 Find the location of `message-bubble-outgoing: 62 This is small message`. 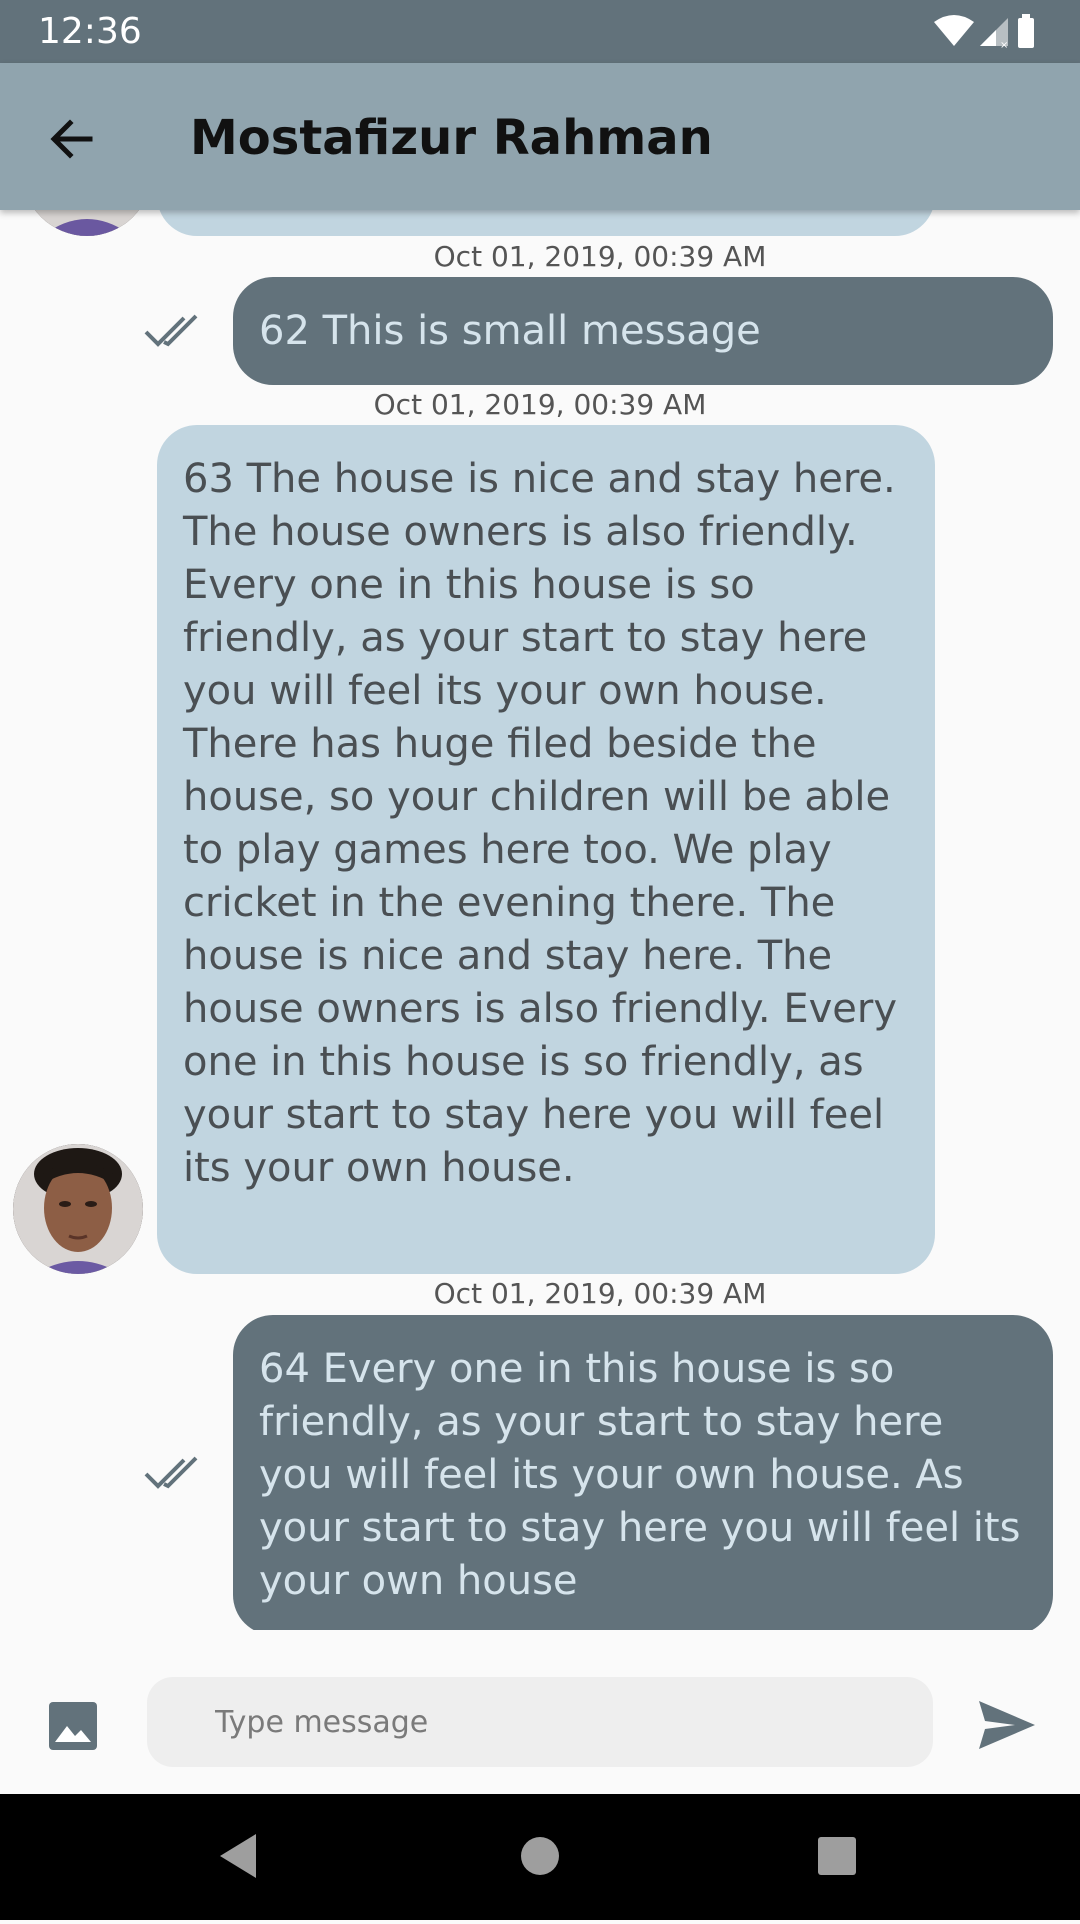

message-bubble-outgoing: 62 This is small message is located at coordinates (643, 331).